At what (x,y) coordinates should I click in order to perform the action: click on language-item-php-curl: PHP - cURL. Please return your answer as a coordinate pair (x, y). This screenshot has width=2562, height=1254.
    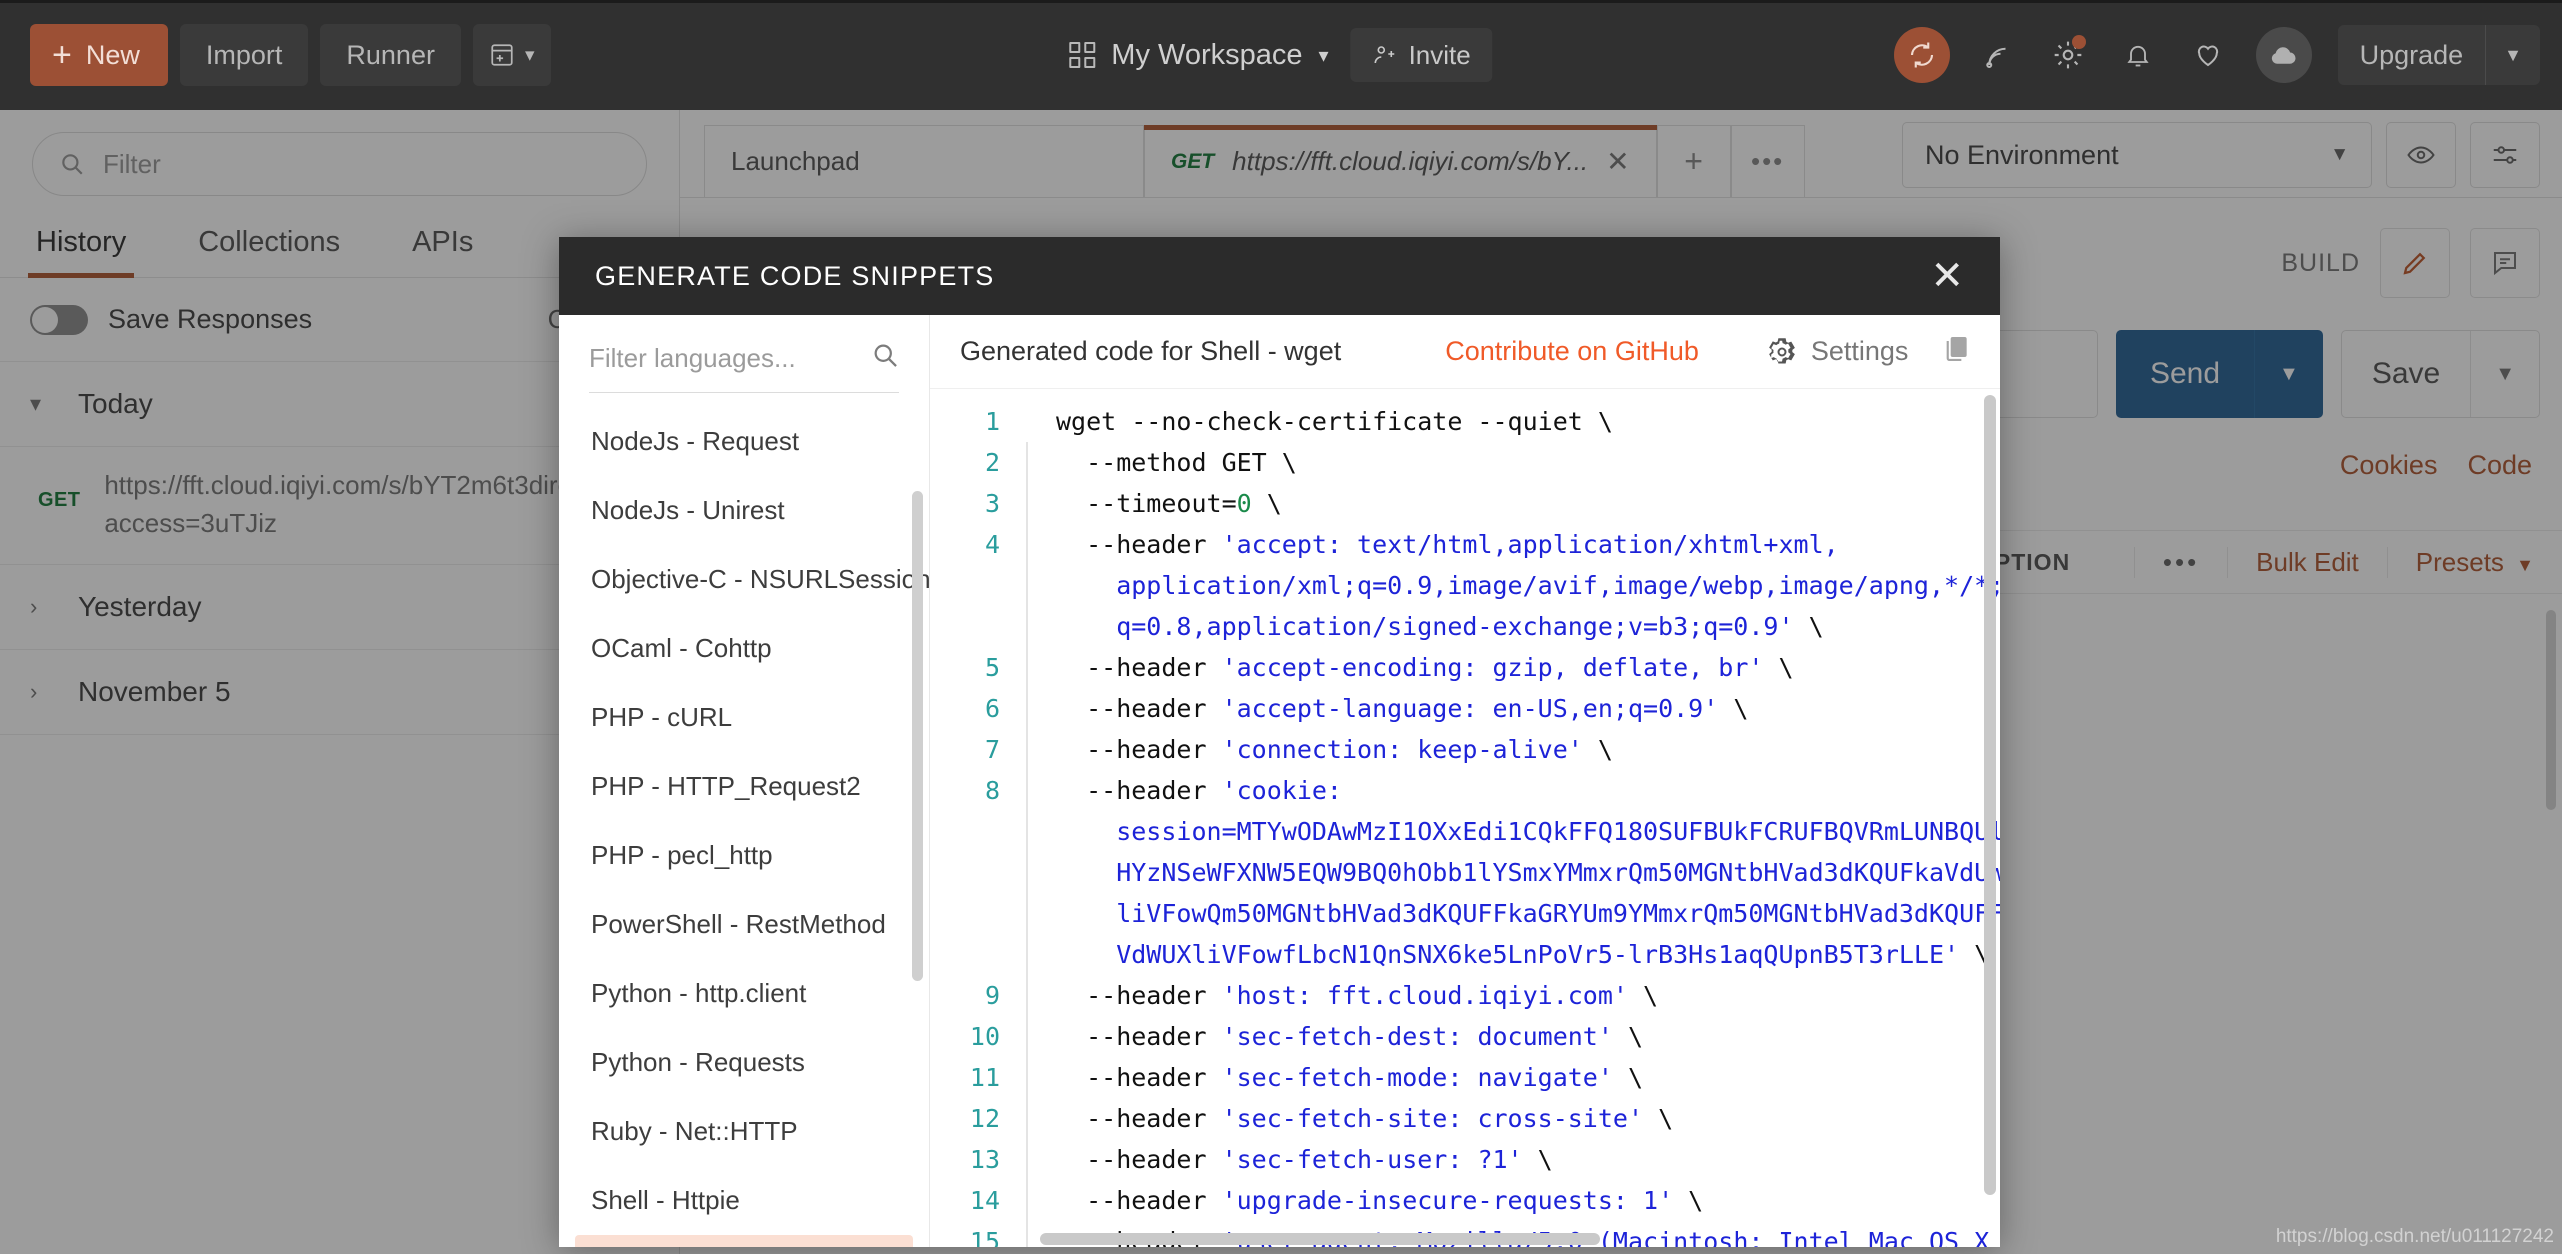
    Looking at the image, I should click on (744, 717).